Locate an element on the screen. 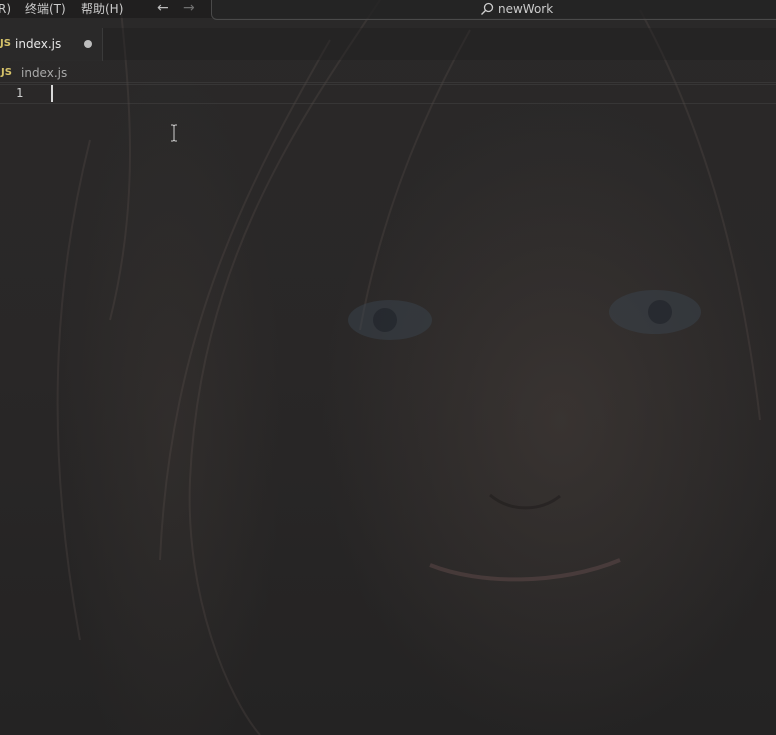 The width and height of the screenshot is (776, 735). breadcrumb-file: index.js is located at coordinates (44, 73).